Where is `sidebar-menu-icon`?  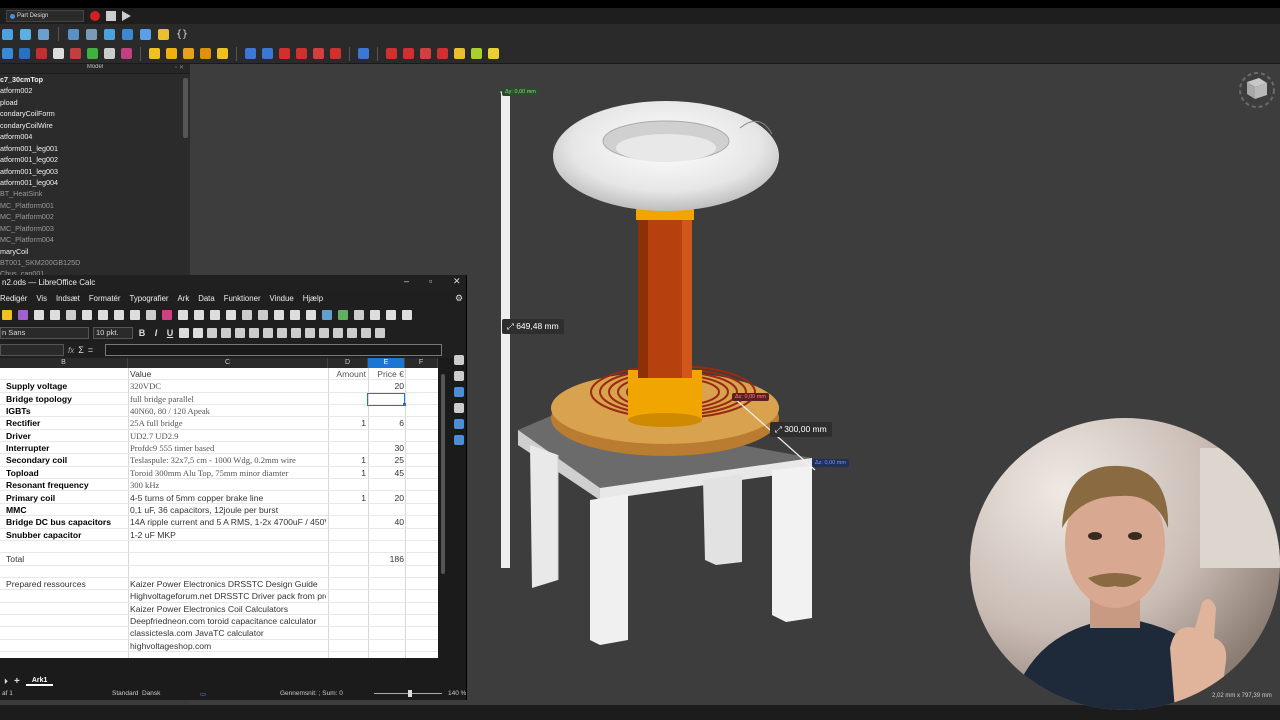
sidebar-menu-icon is located at coordinates (459, 360).